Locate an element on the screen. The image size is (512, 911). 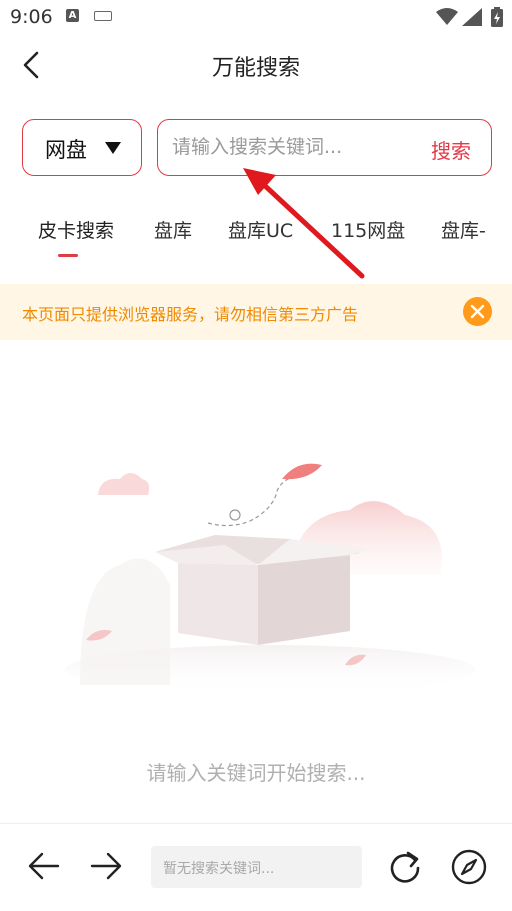
compass-icon is located at coordinates (469, 867).